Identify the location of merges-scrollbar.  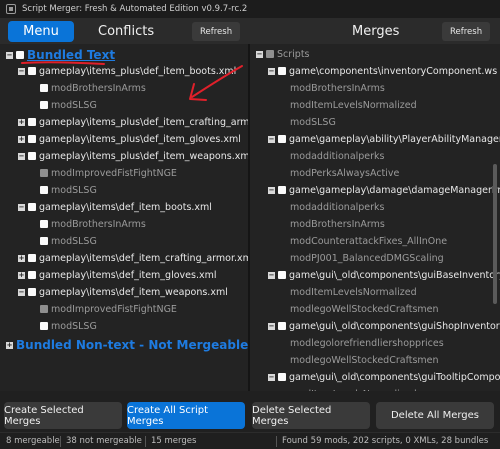
(495, 217).